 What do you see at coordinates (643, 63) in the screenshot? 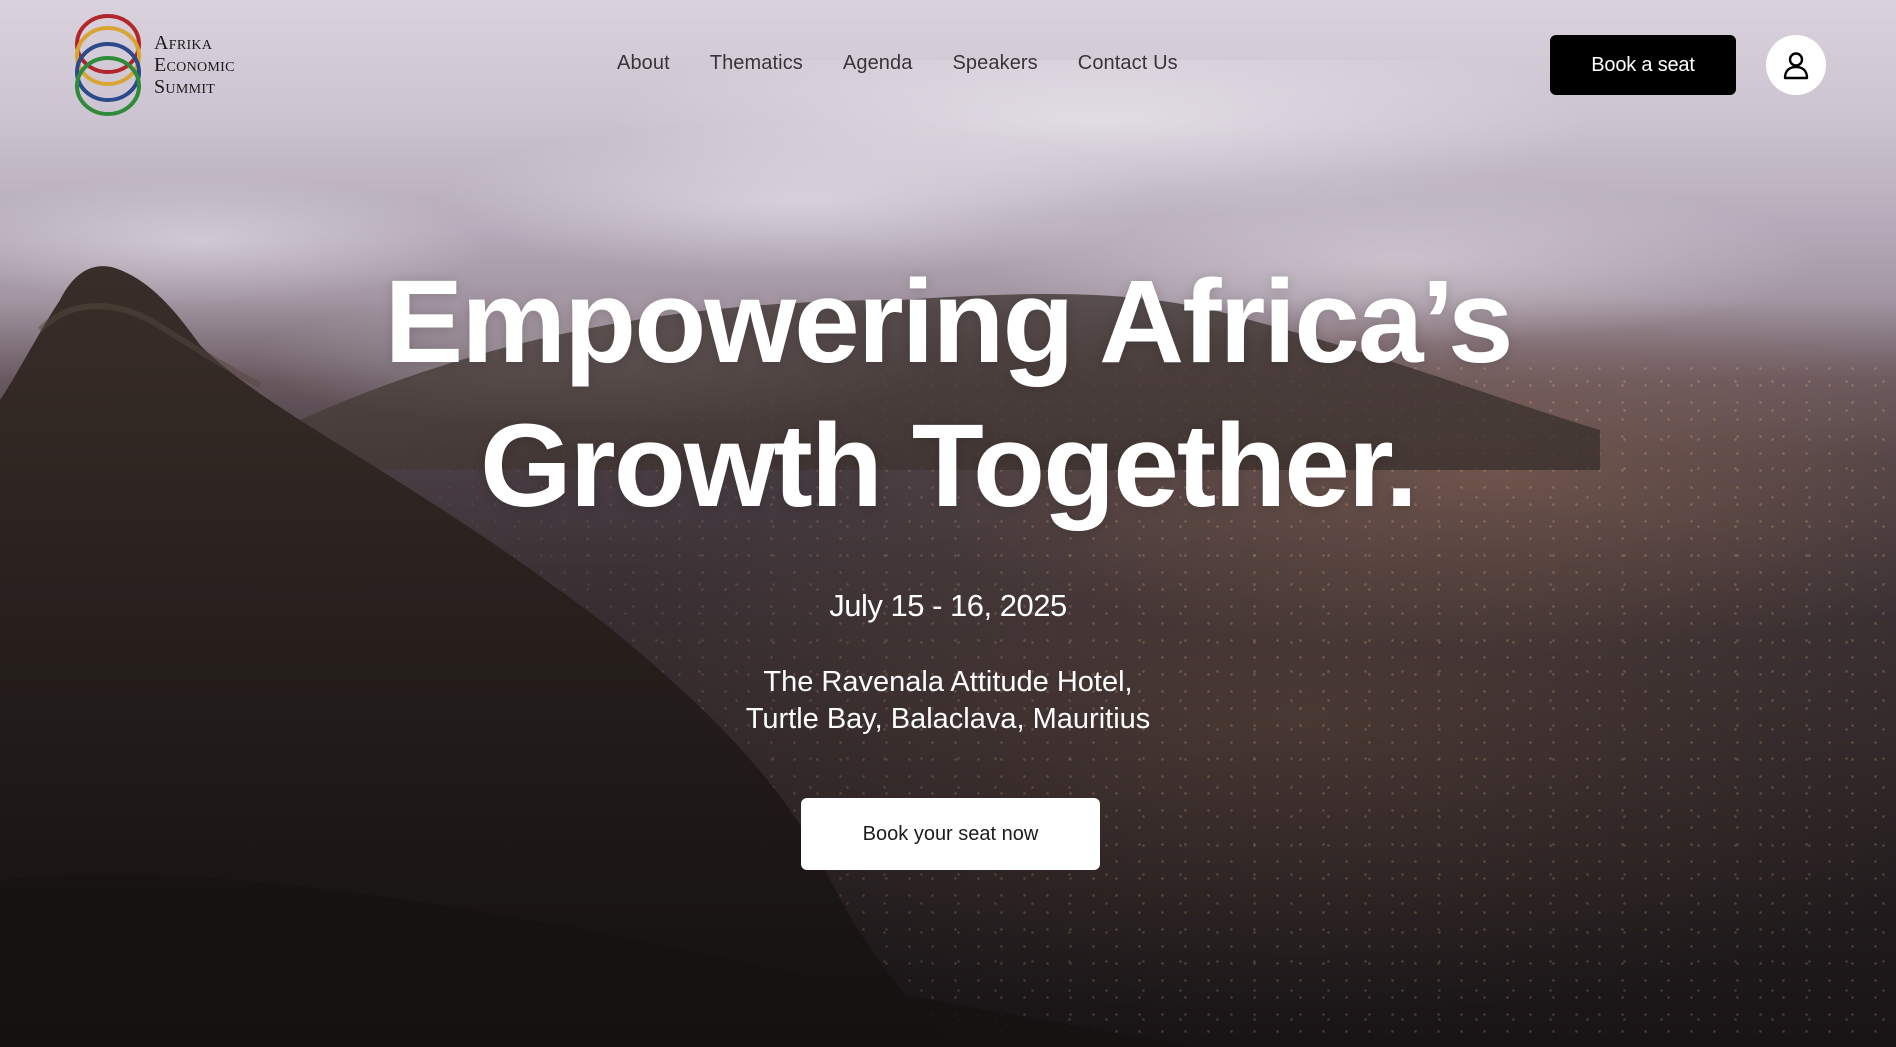
I see `nav-link-about: About` at bounding box center [643, 63].